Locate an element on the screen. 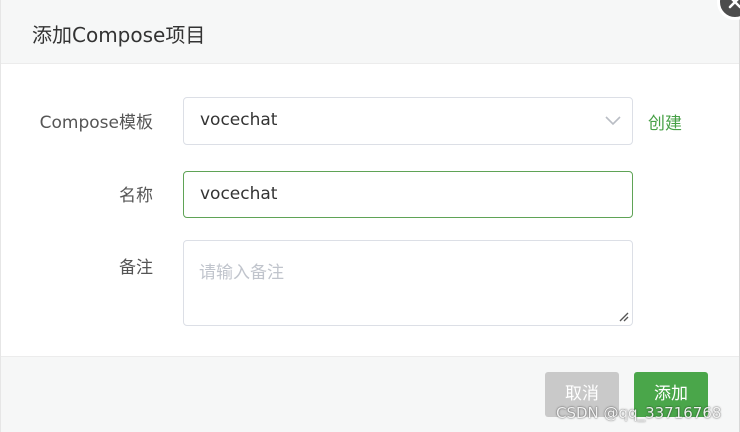 The height and width of the screenshot is (432, 740). name-input-value: vocechat is located at coordinates (239, 194).